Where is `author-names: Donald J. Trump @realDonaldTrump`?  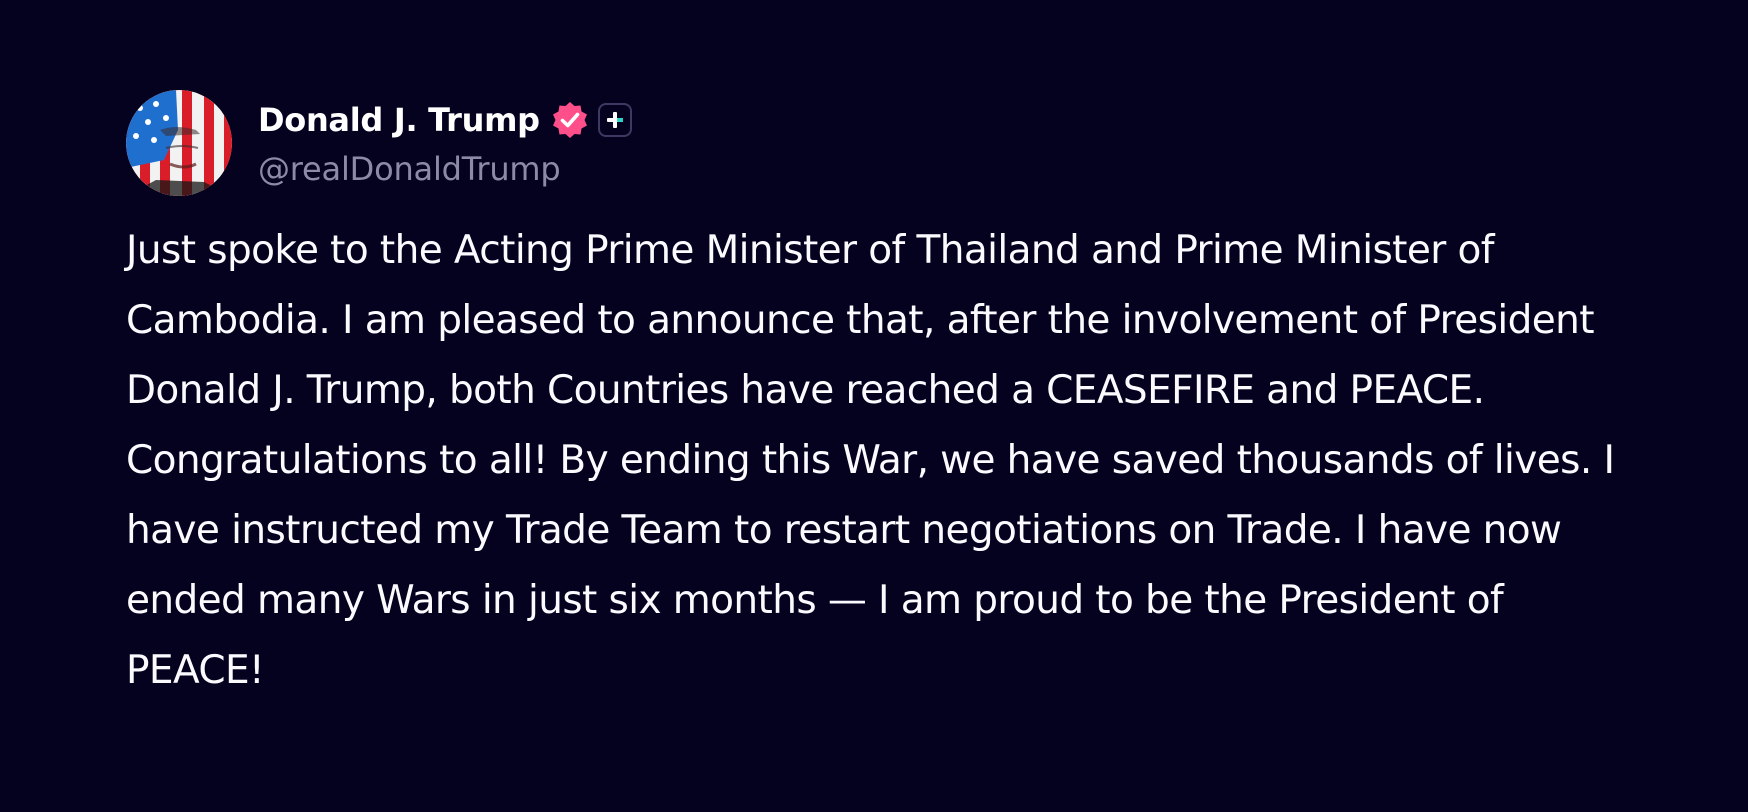
author-names: Donald J. Trump @realDonaldTrump is located at coordinates (445, 142).